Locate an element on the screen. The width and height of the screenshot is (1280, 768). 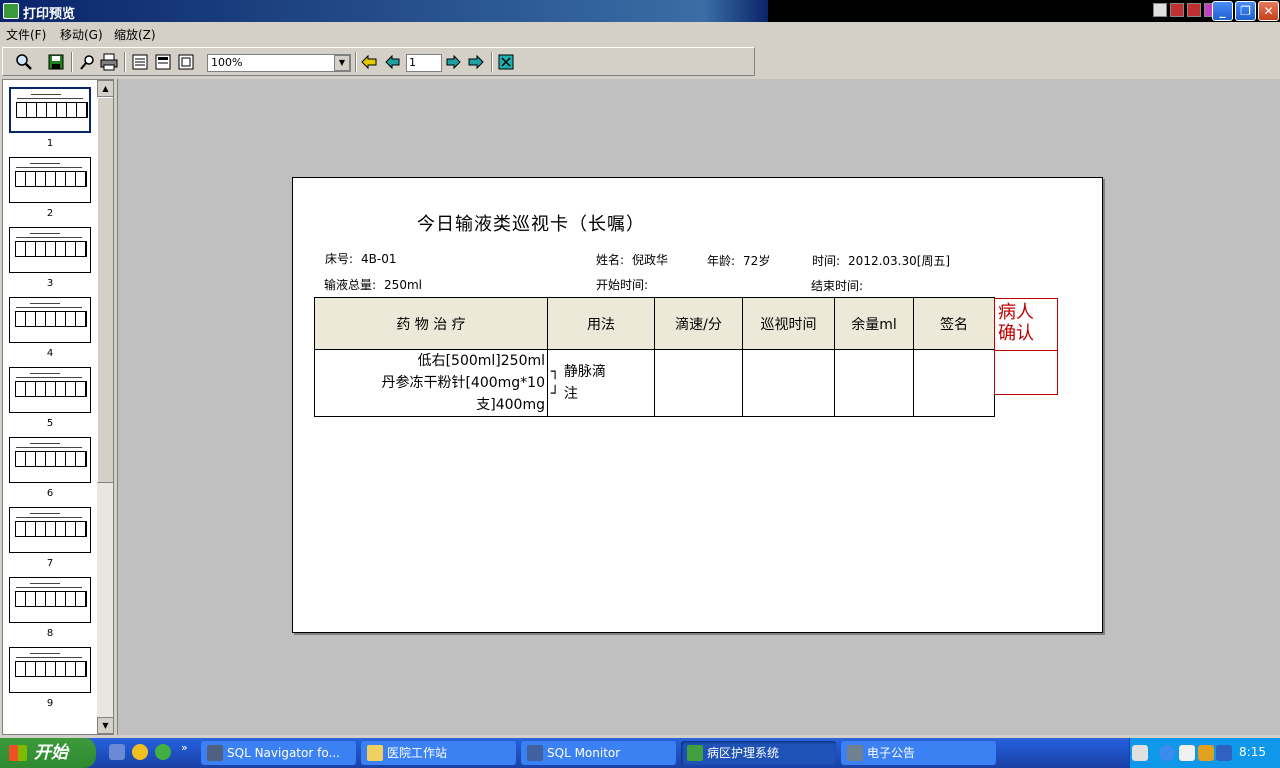
zoom-magnifier-icon is located at coordinates (24, 62).